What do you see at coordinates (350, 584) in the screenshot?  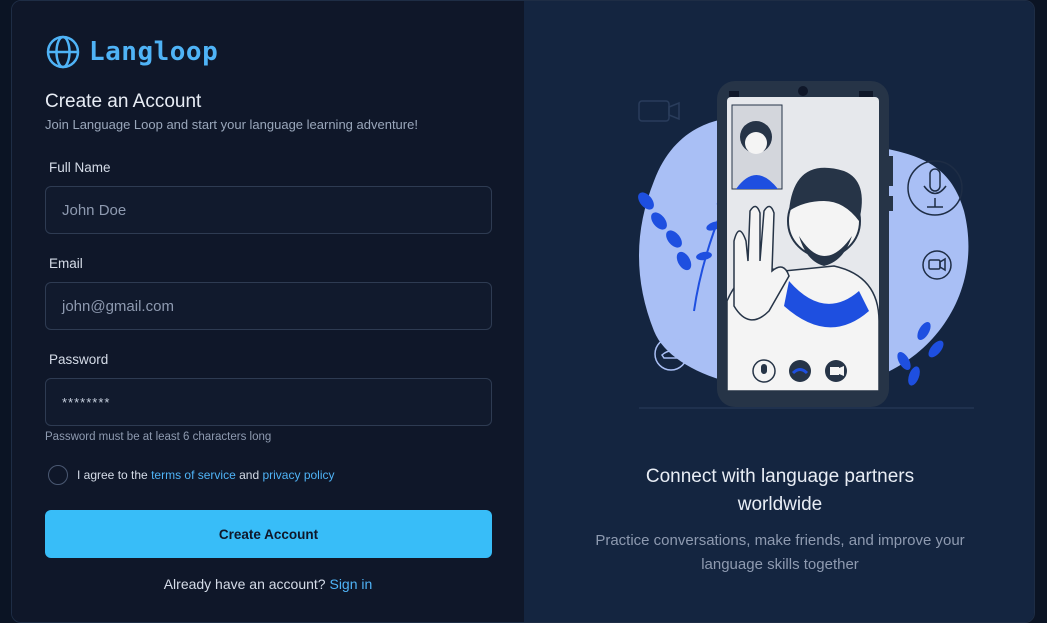 I see `sign-in-link: Sign in` at bounding box center [350, 584].